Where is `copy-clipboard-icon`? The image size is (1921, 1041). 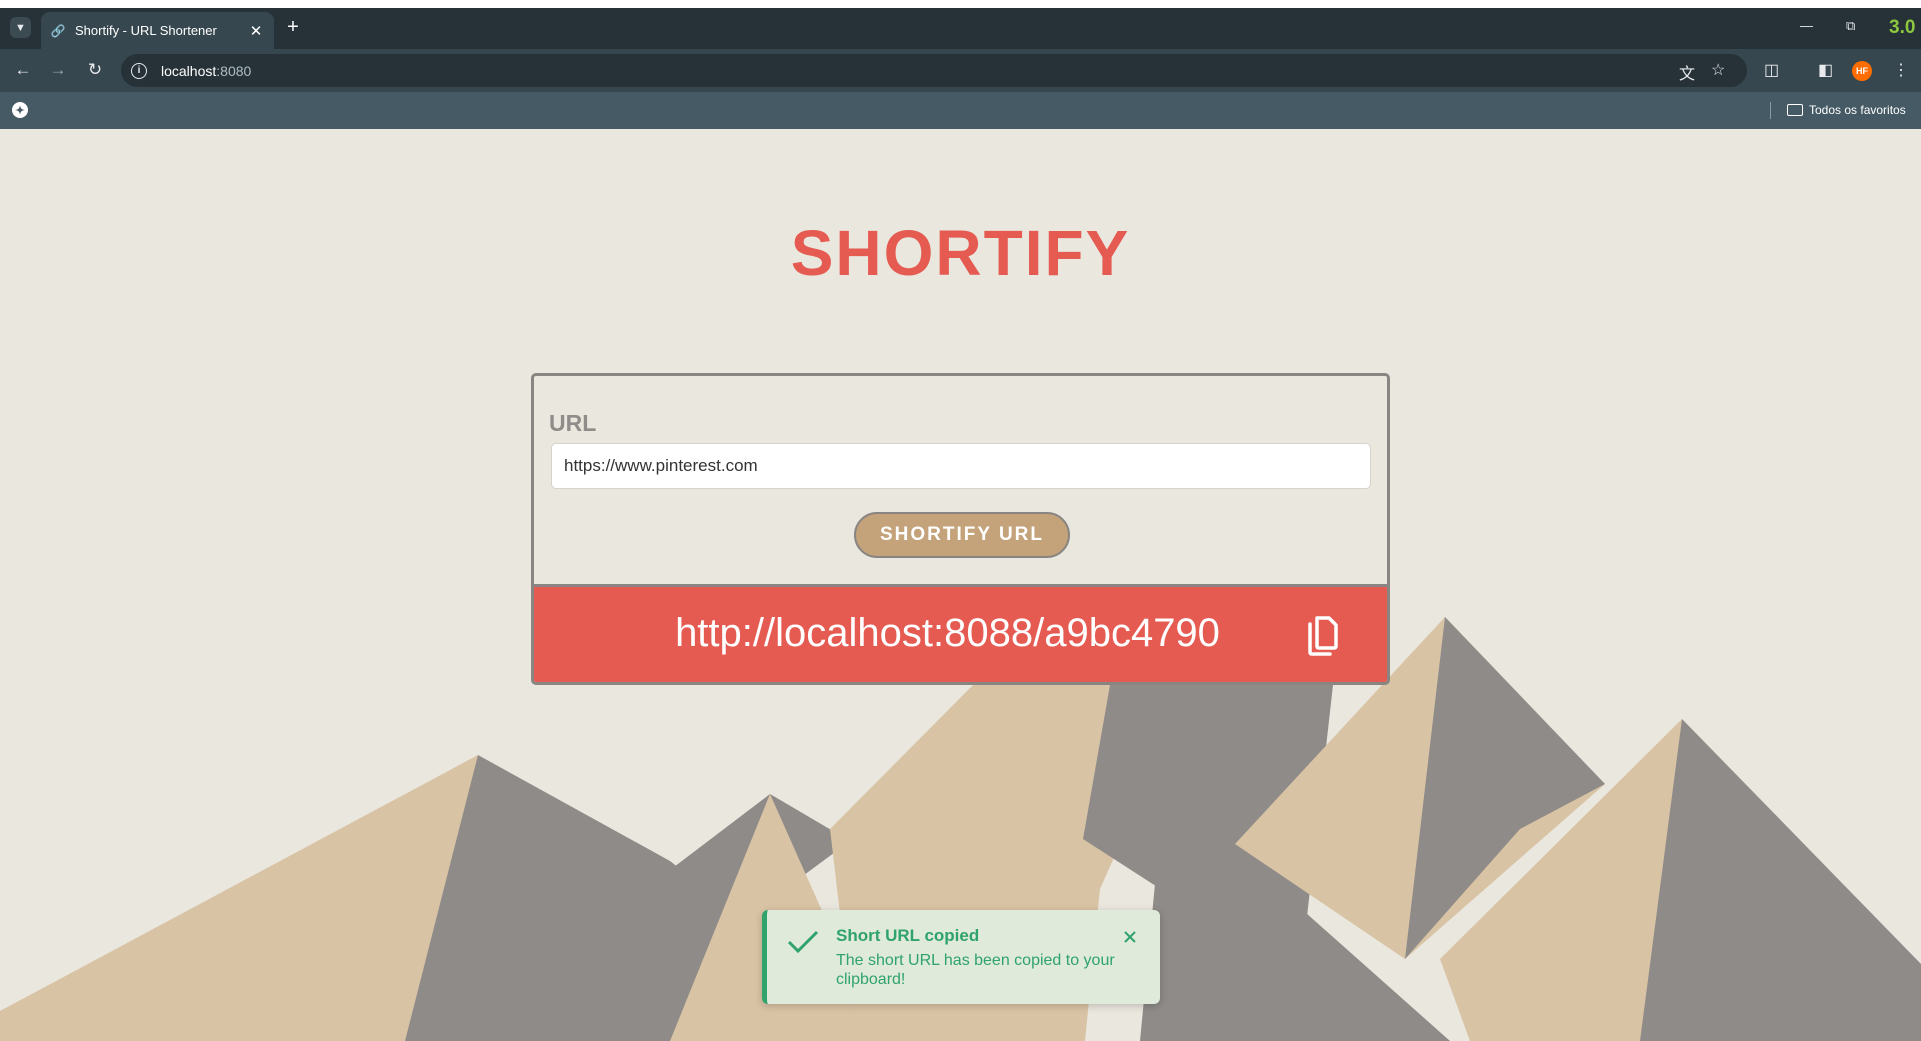 copy-clipboard-icon is located at coordinates (1322, 636).